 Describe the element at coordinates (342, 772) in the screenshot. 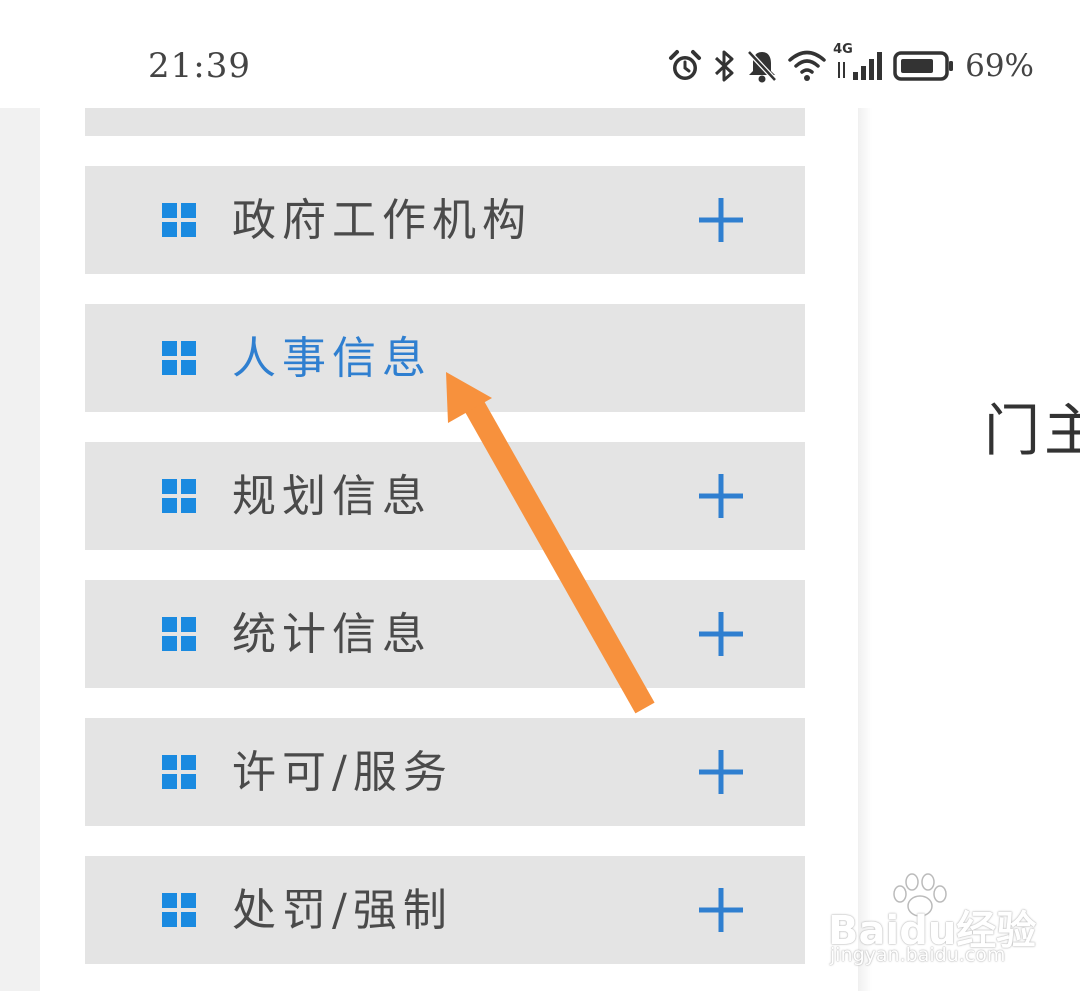

I see `menu-item-label: 许可/服务` at that location.